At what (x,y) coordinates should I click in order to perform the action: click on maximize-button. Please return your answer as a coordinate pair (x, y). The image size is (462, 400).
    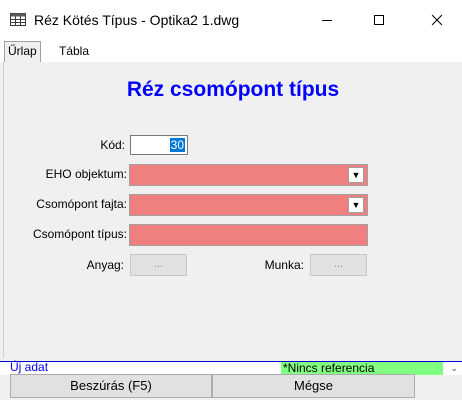
    Looking at the image, I should click on (379, 20).